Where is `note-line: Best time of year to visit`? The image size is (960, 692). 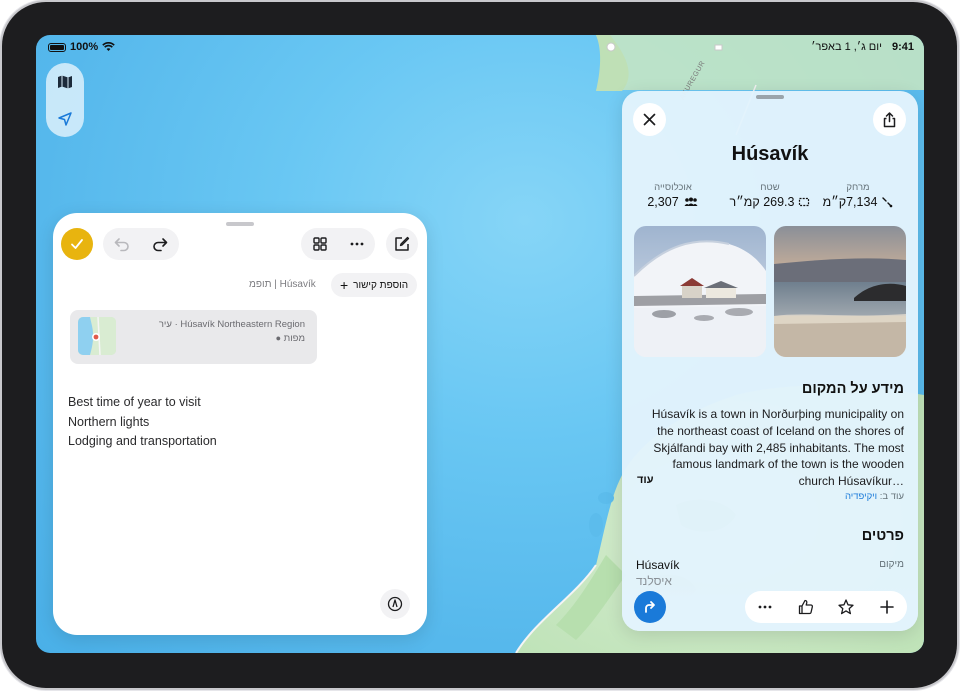
note-line: Best time of year to visit is located at coordinates (134, 402).